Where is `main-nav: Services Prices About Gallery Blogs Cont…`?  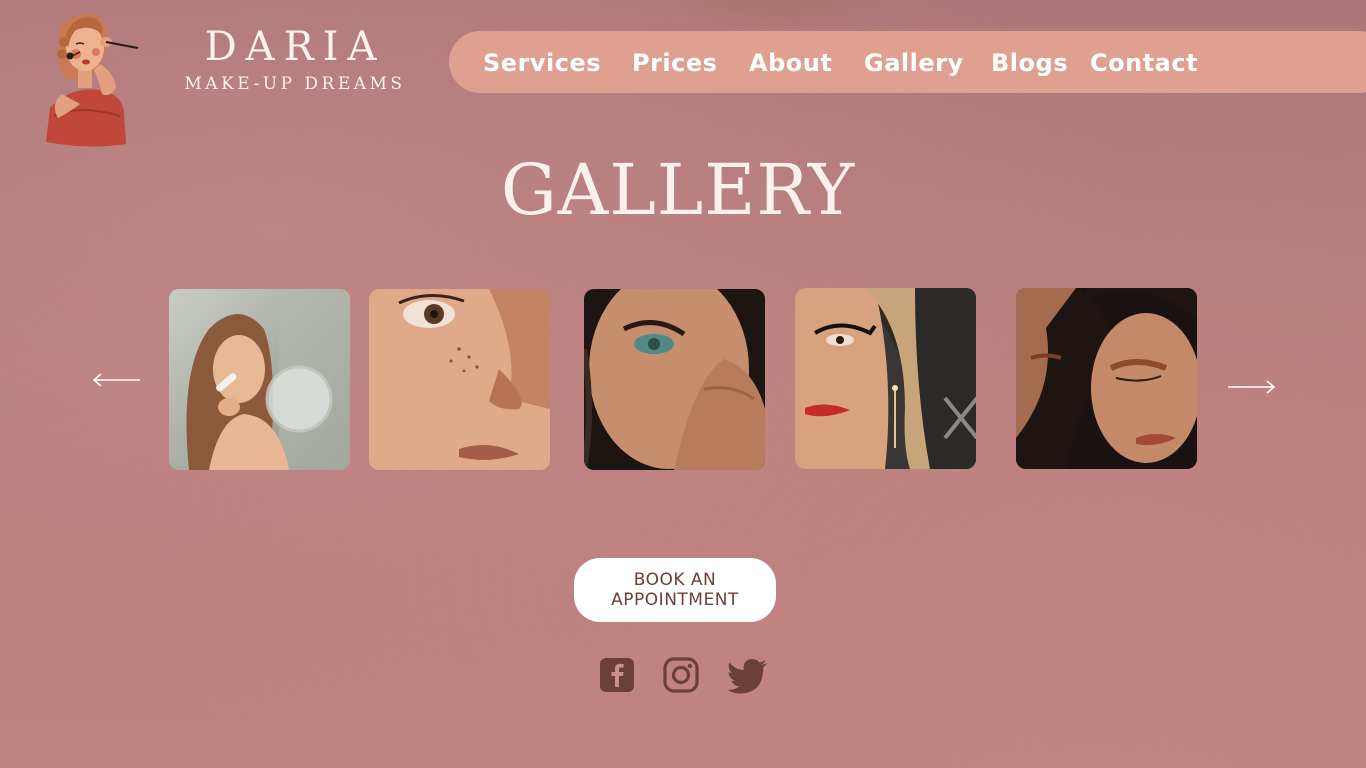 main-nav: Services Prices About Gallery Blogs Cont… is located at coordinates (907, 62).